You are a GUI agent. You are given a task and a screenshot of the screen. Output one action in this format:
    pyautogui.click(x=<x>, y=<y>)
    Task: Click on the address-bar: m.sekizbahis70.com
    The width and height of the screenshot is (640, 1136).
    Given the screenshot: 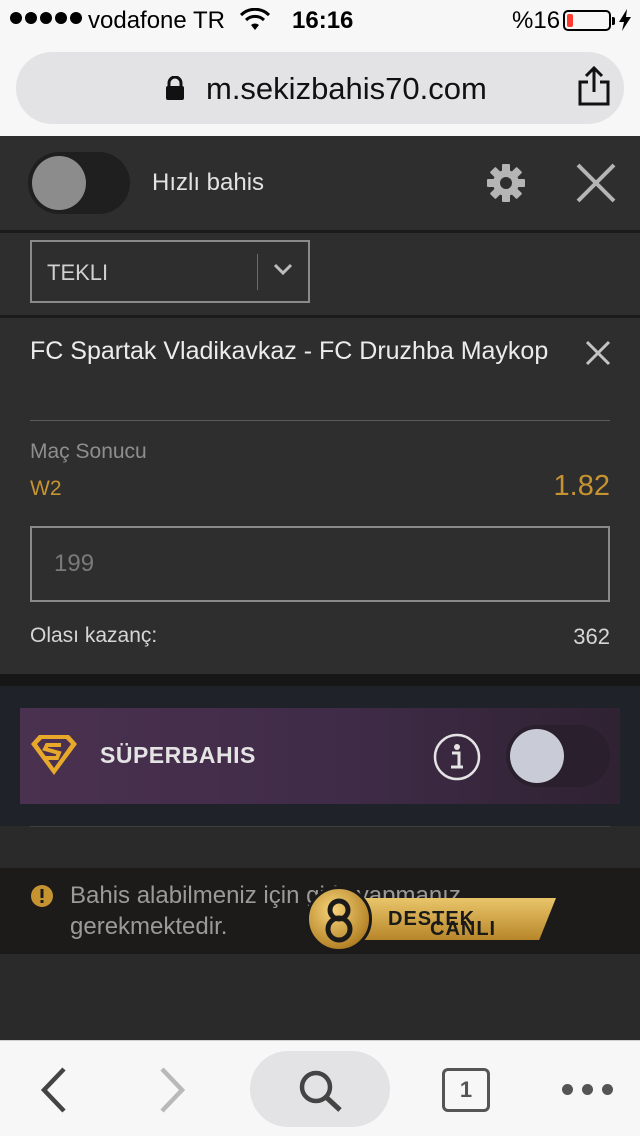 What is the action you would take?
    pyautogui.click(x=320, y=88)
    